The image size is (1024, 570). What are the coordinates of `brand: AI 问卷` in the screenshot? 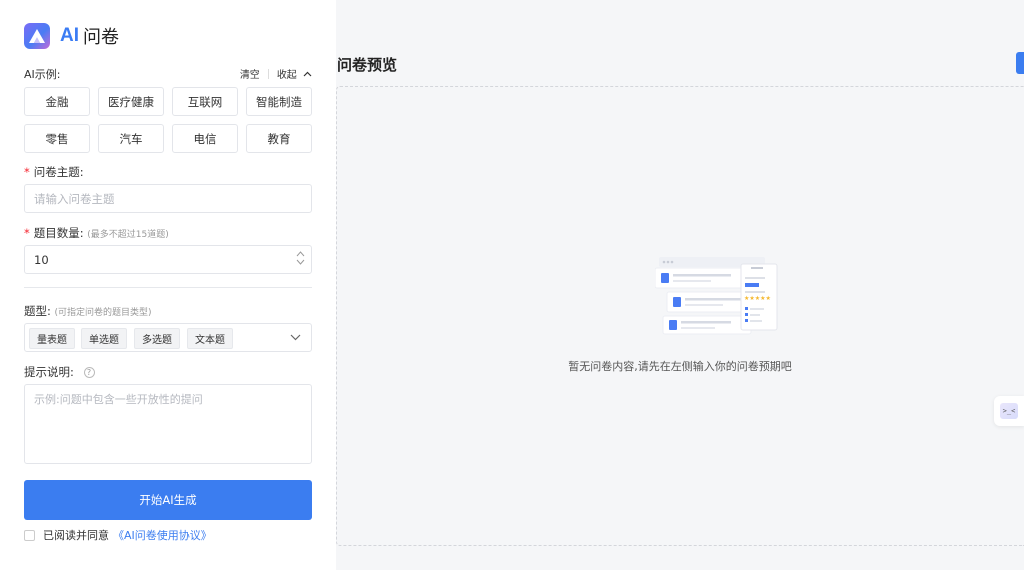 It's located at (71, 36).